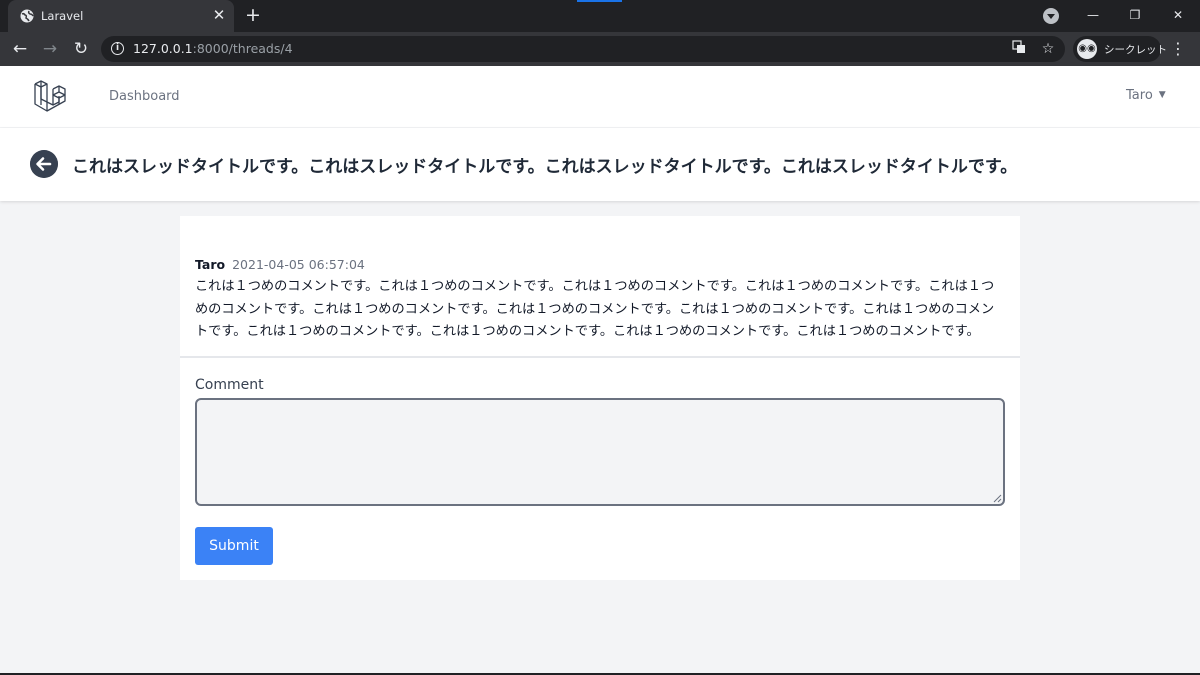 The image size is (1200, 675). I want to click on submit-button: Submit, so click(234, 546).